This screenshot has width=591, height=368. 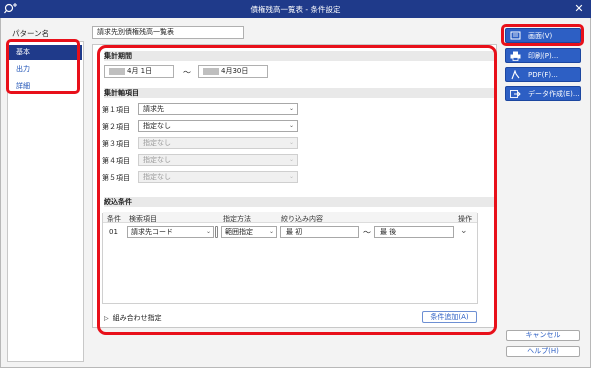 I want to click on cancel-button: キャンセル, so click(x=543, y=335).